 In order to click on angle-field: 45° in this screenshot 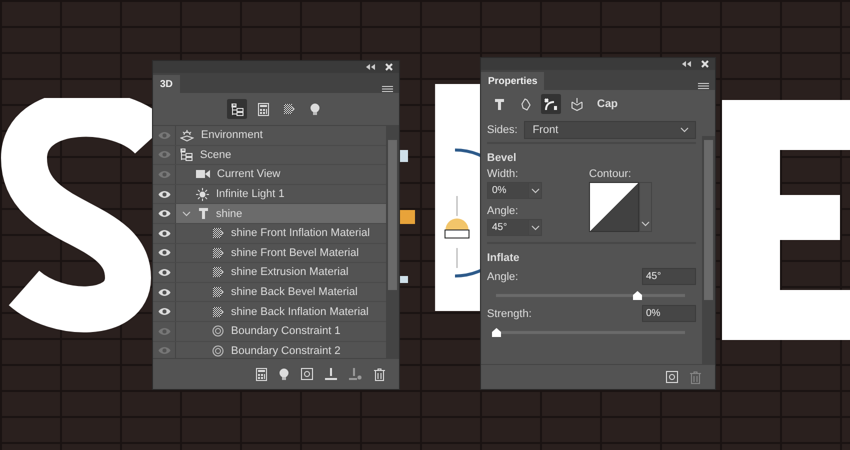, I will do `click(514, 227)`.